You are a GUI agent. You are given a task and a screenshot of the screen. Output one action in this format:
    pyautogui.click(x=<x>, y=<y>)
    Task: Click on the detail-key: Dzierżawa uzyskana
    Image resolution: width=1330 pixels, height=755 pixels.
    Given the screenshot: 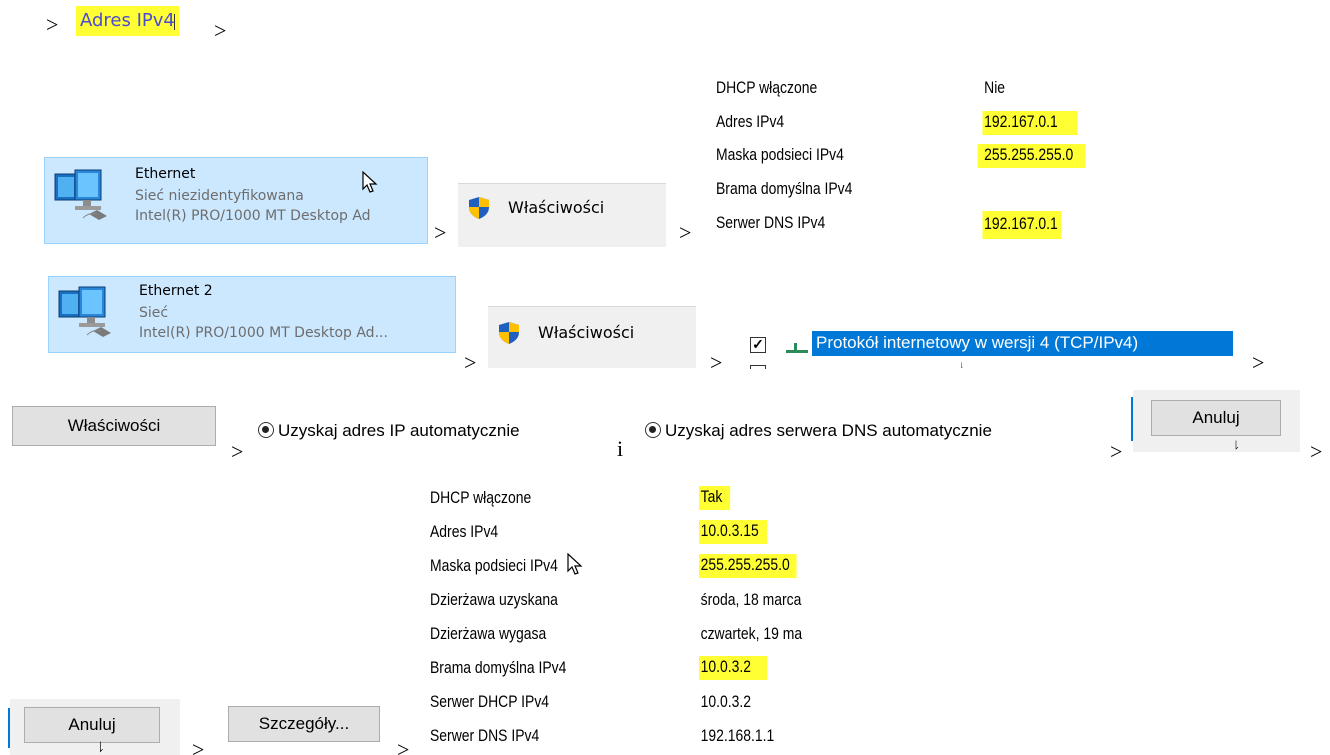 What is the action you would take?
    pyautogui.click(x=494, y=599)
    